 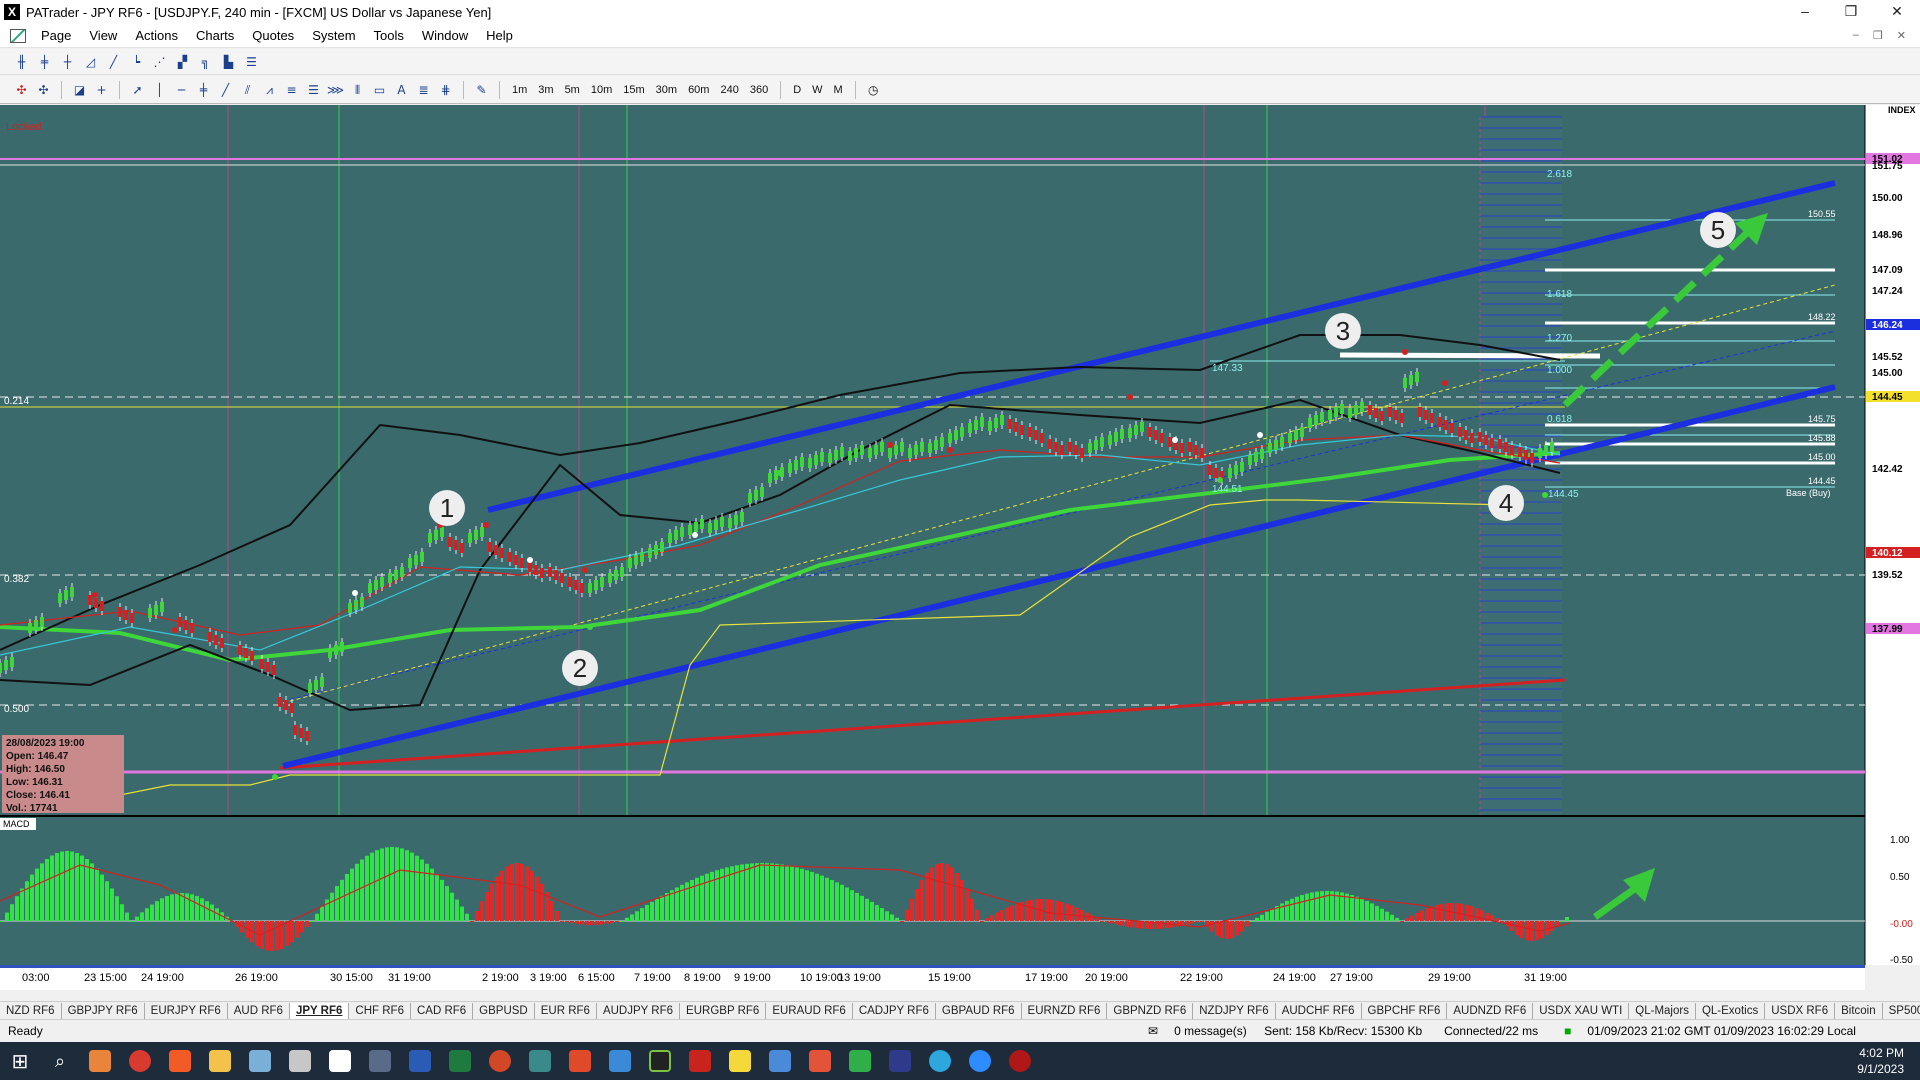 What do you see at coordinates (1065, 1010) in the screenshot?
I see `tab-eurnzd-rf6: EURNZD RF6` at bounding box center [1065, 1010].